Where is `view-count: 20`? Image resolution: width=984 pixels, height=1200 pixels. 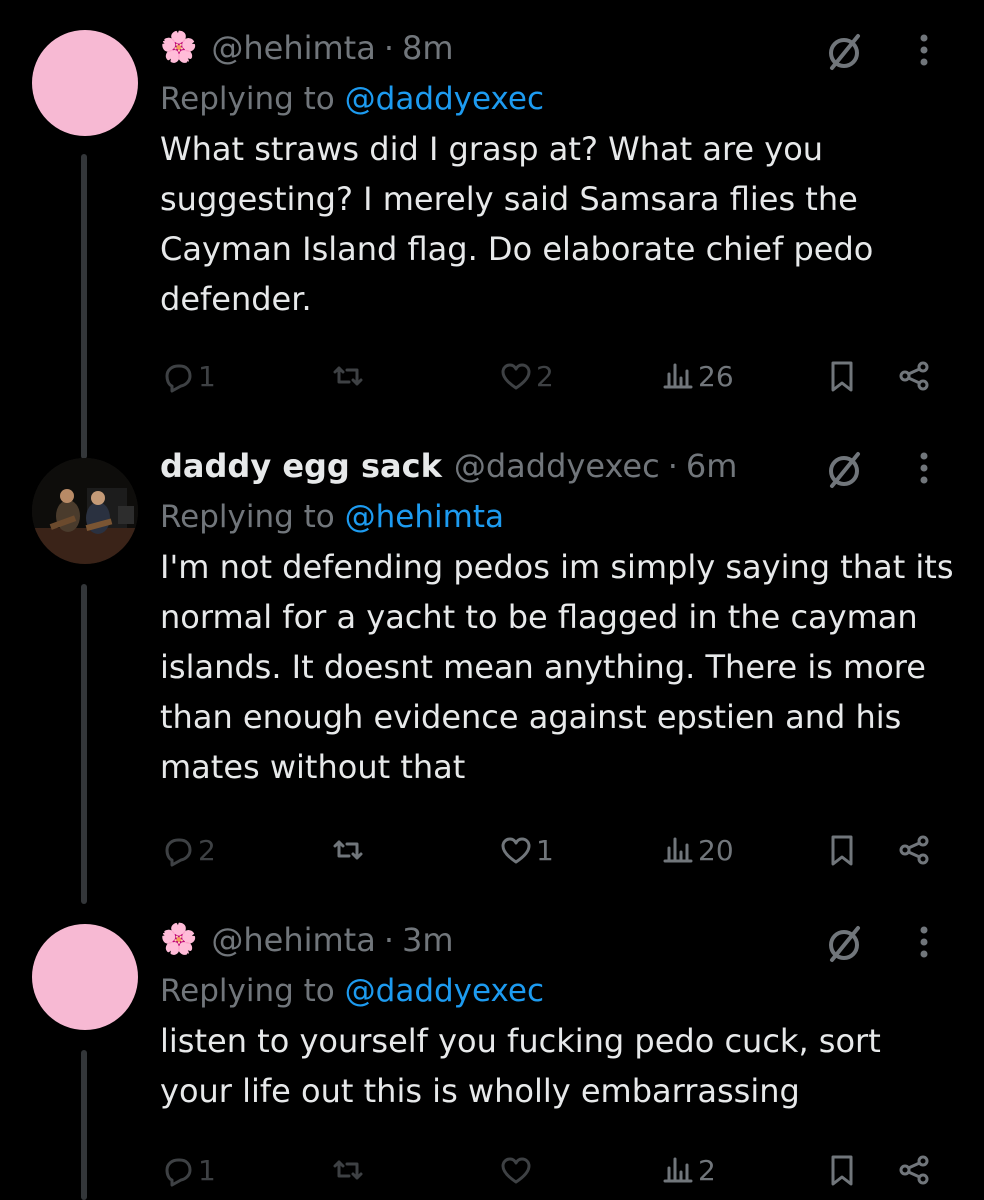 view-count: 20 is located at coordinates (716, 850).